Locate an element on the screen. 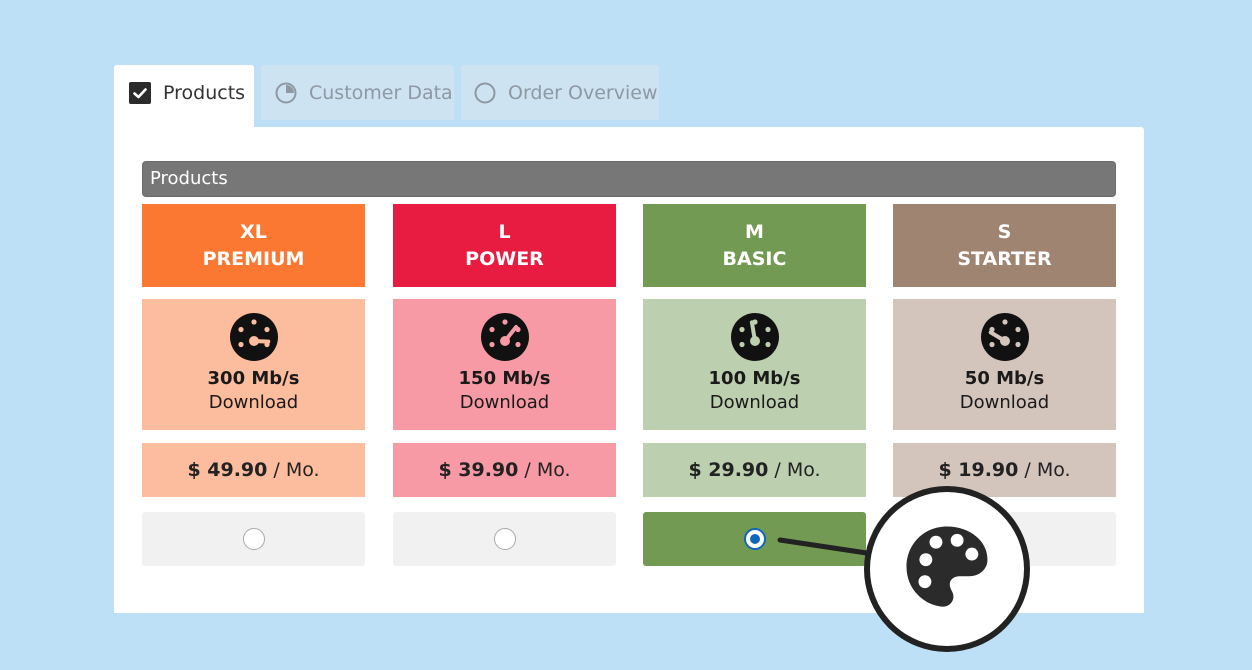 The width and height of the screenshot is (1252, 670). select-plan-l is located at coordinates (504, 539).